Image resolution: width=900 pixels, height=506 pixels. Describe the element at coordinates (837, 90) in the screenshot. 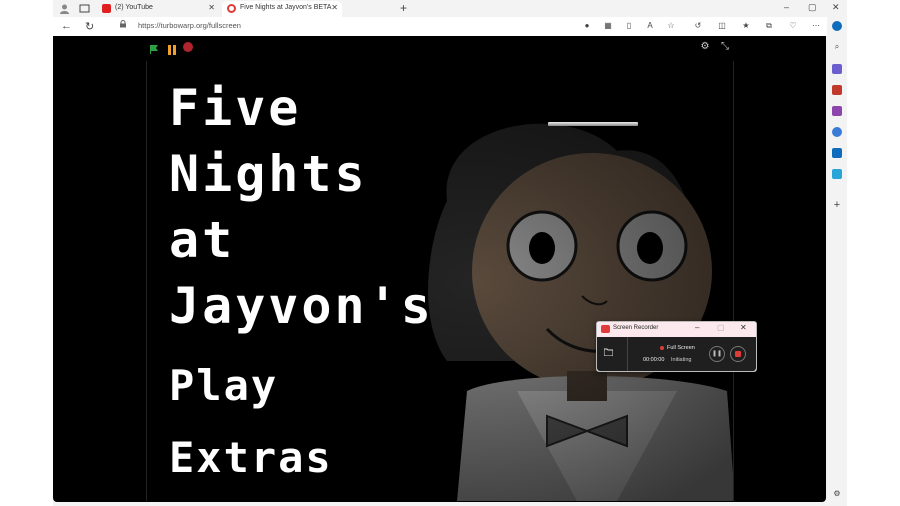

I see `tools-icon` at that location.